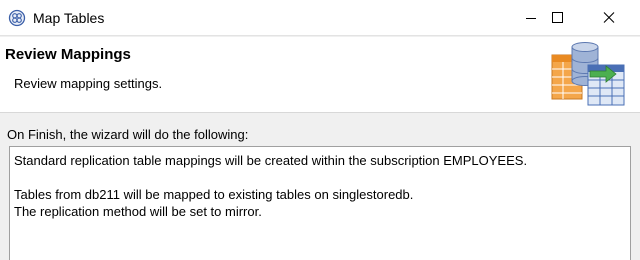 This screenshot has height=260, width=640. I want to click on maximize-icon, so click(557, 17).